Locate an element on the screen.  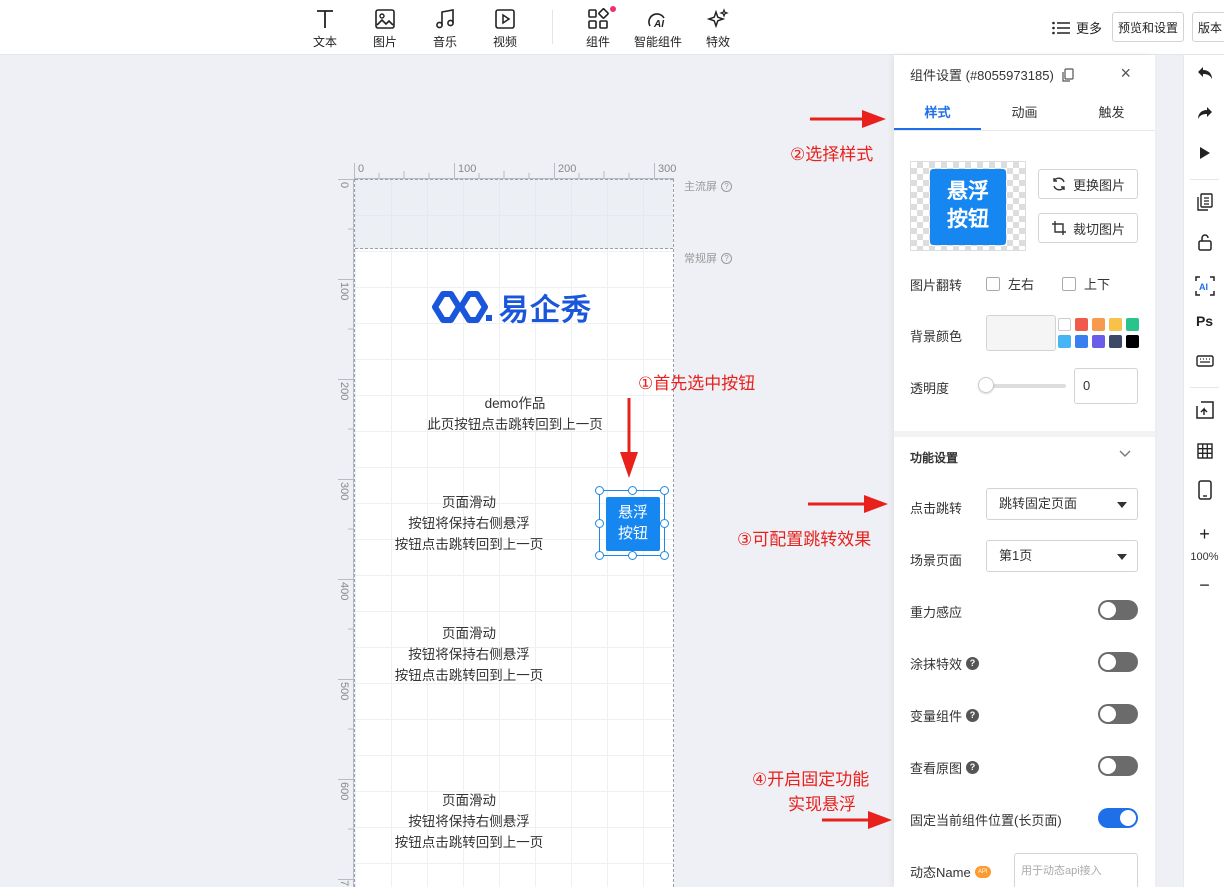
click-jump-select: 跳转固定页面 is located at coordinates (1062, 504).